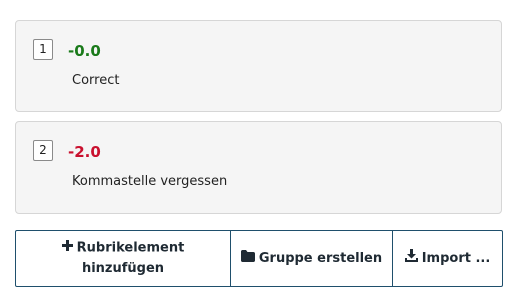  What do you see at coordinates (67, 248) in the screenshot?
I see `plus-icon` at bounding box center [67, 248].